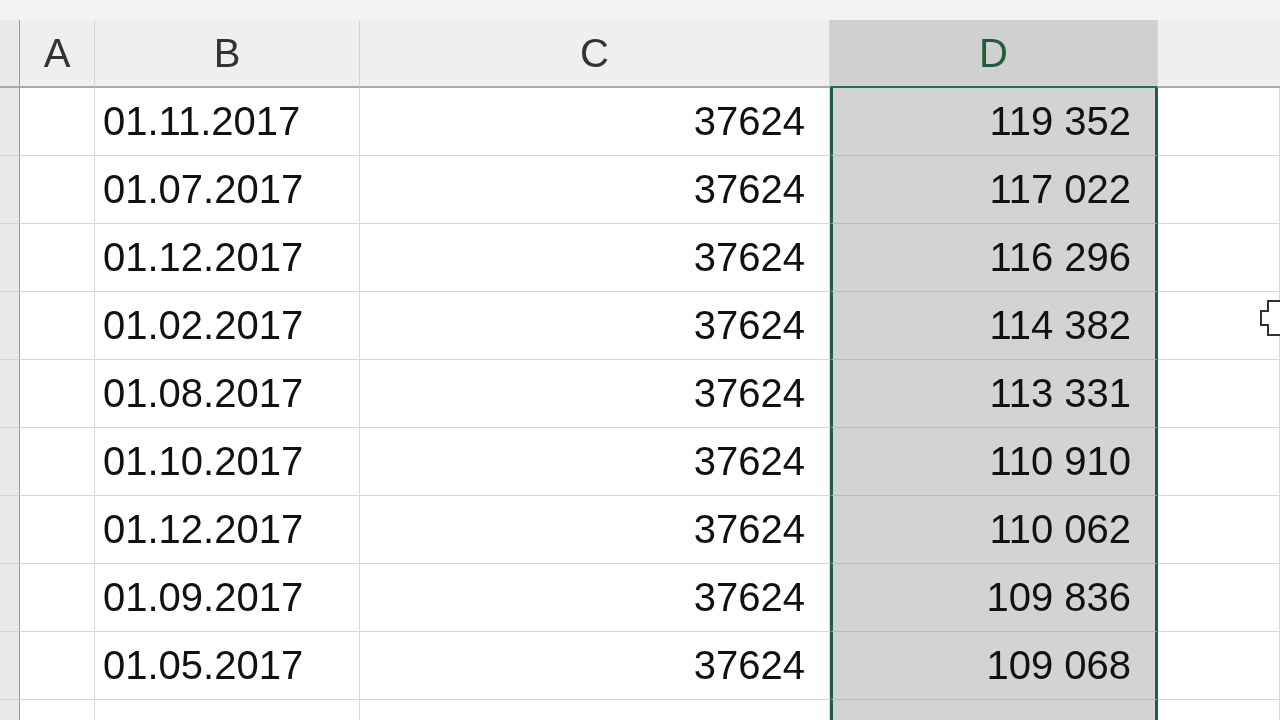 This screenshot has width=1280, height=720. I want to click on column-header: A, so click(57, 54).